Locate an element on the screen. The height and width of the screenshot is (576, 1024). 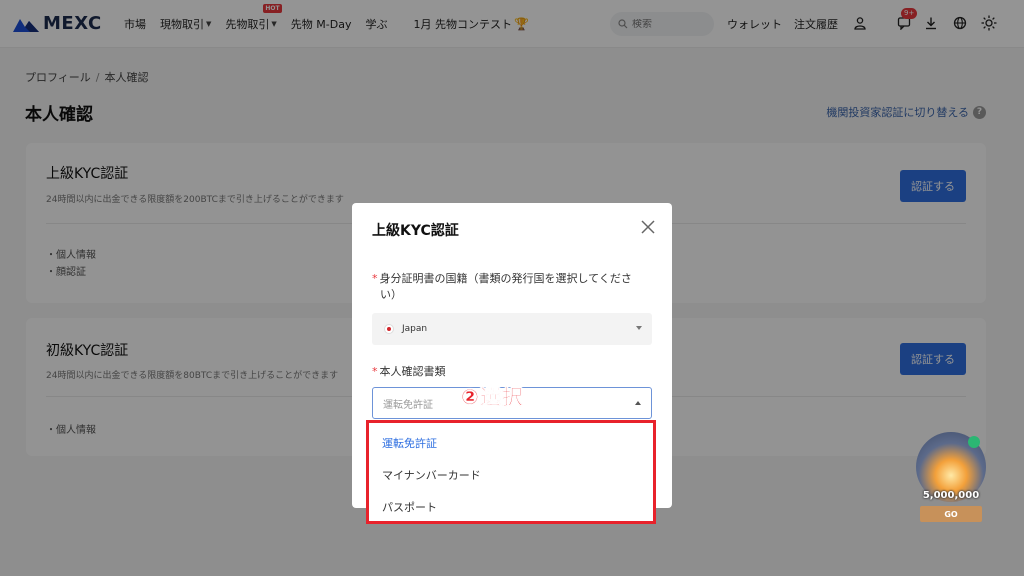
chevron-down-icon is located at coordinates (639, 328).